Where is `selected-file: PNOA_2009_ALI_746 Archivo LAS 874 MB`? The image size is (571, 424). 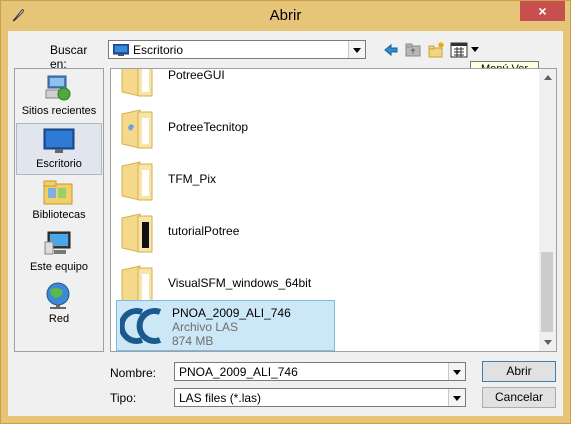
selected-file: PNOA_2009_ALI_746 Archivo LAS 874 MB is located at coordinates (225, 325).